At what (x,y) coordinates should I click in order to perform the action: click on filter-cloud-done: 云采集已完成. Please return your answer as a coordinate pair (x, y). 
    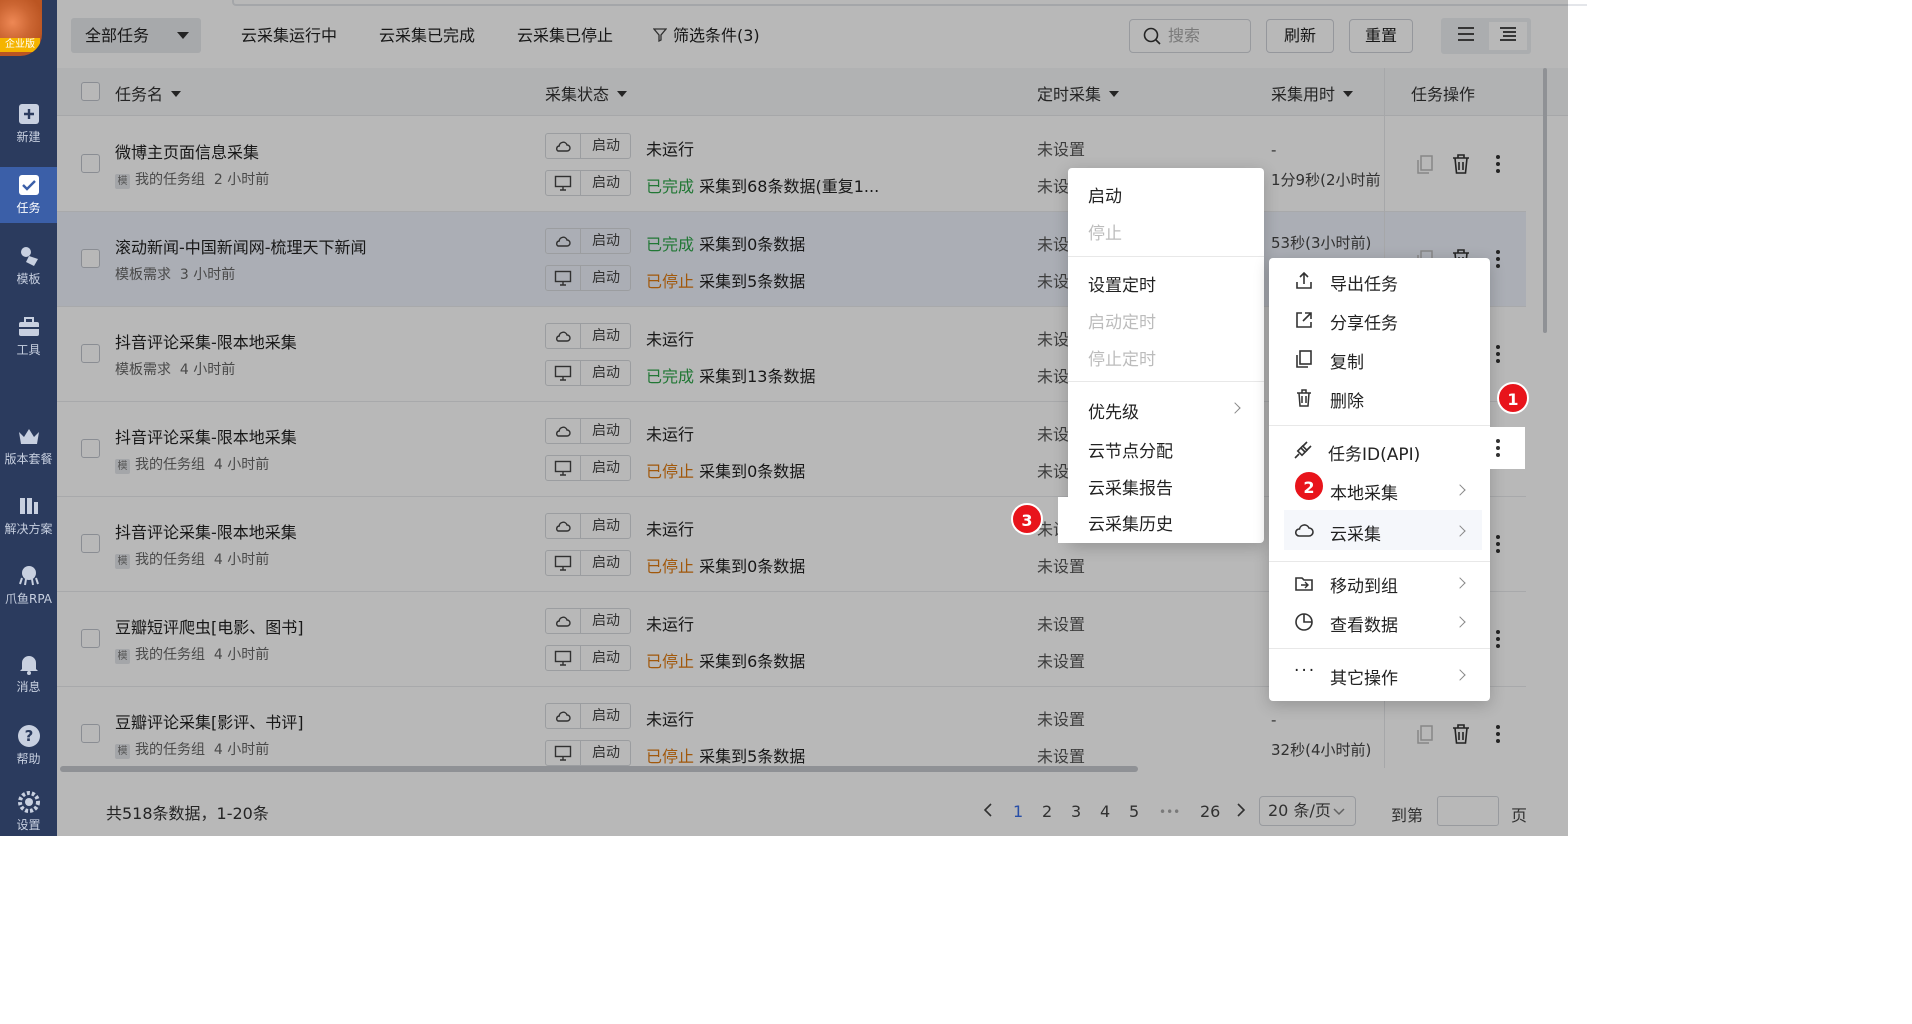
    Looking at the image, I should click on (427, 35).